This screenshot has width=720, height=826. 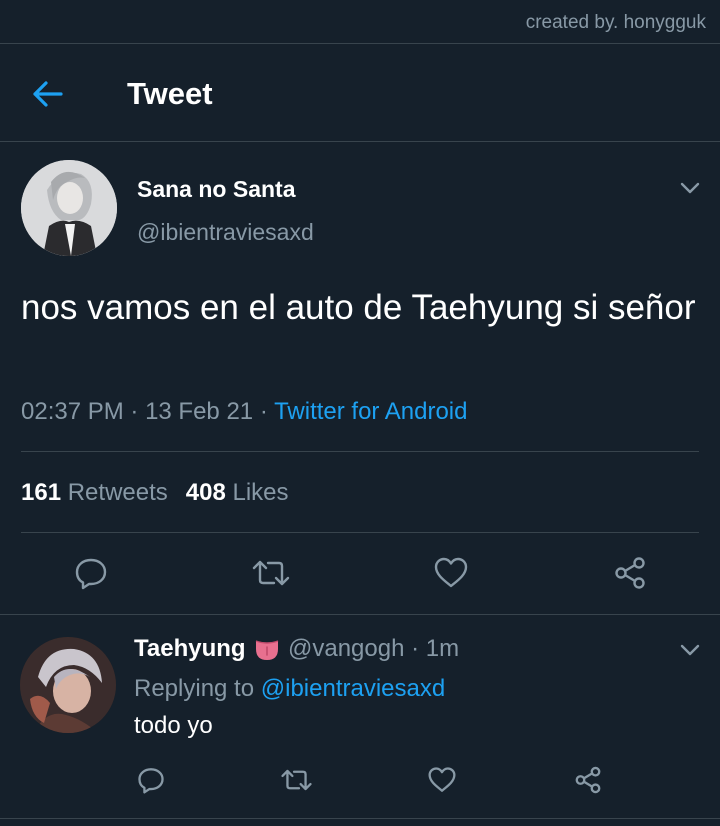 What do you see at coordinates (353, 688) in the screenshot?
I see `replying-mention-link: @ibientraviesaxd` at bounding box center [353, 688].